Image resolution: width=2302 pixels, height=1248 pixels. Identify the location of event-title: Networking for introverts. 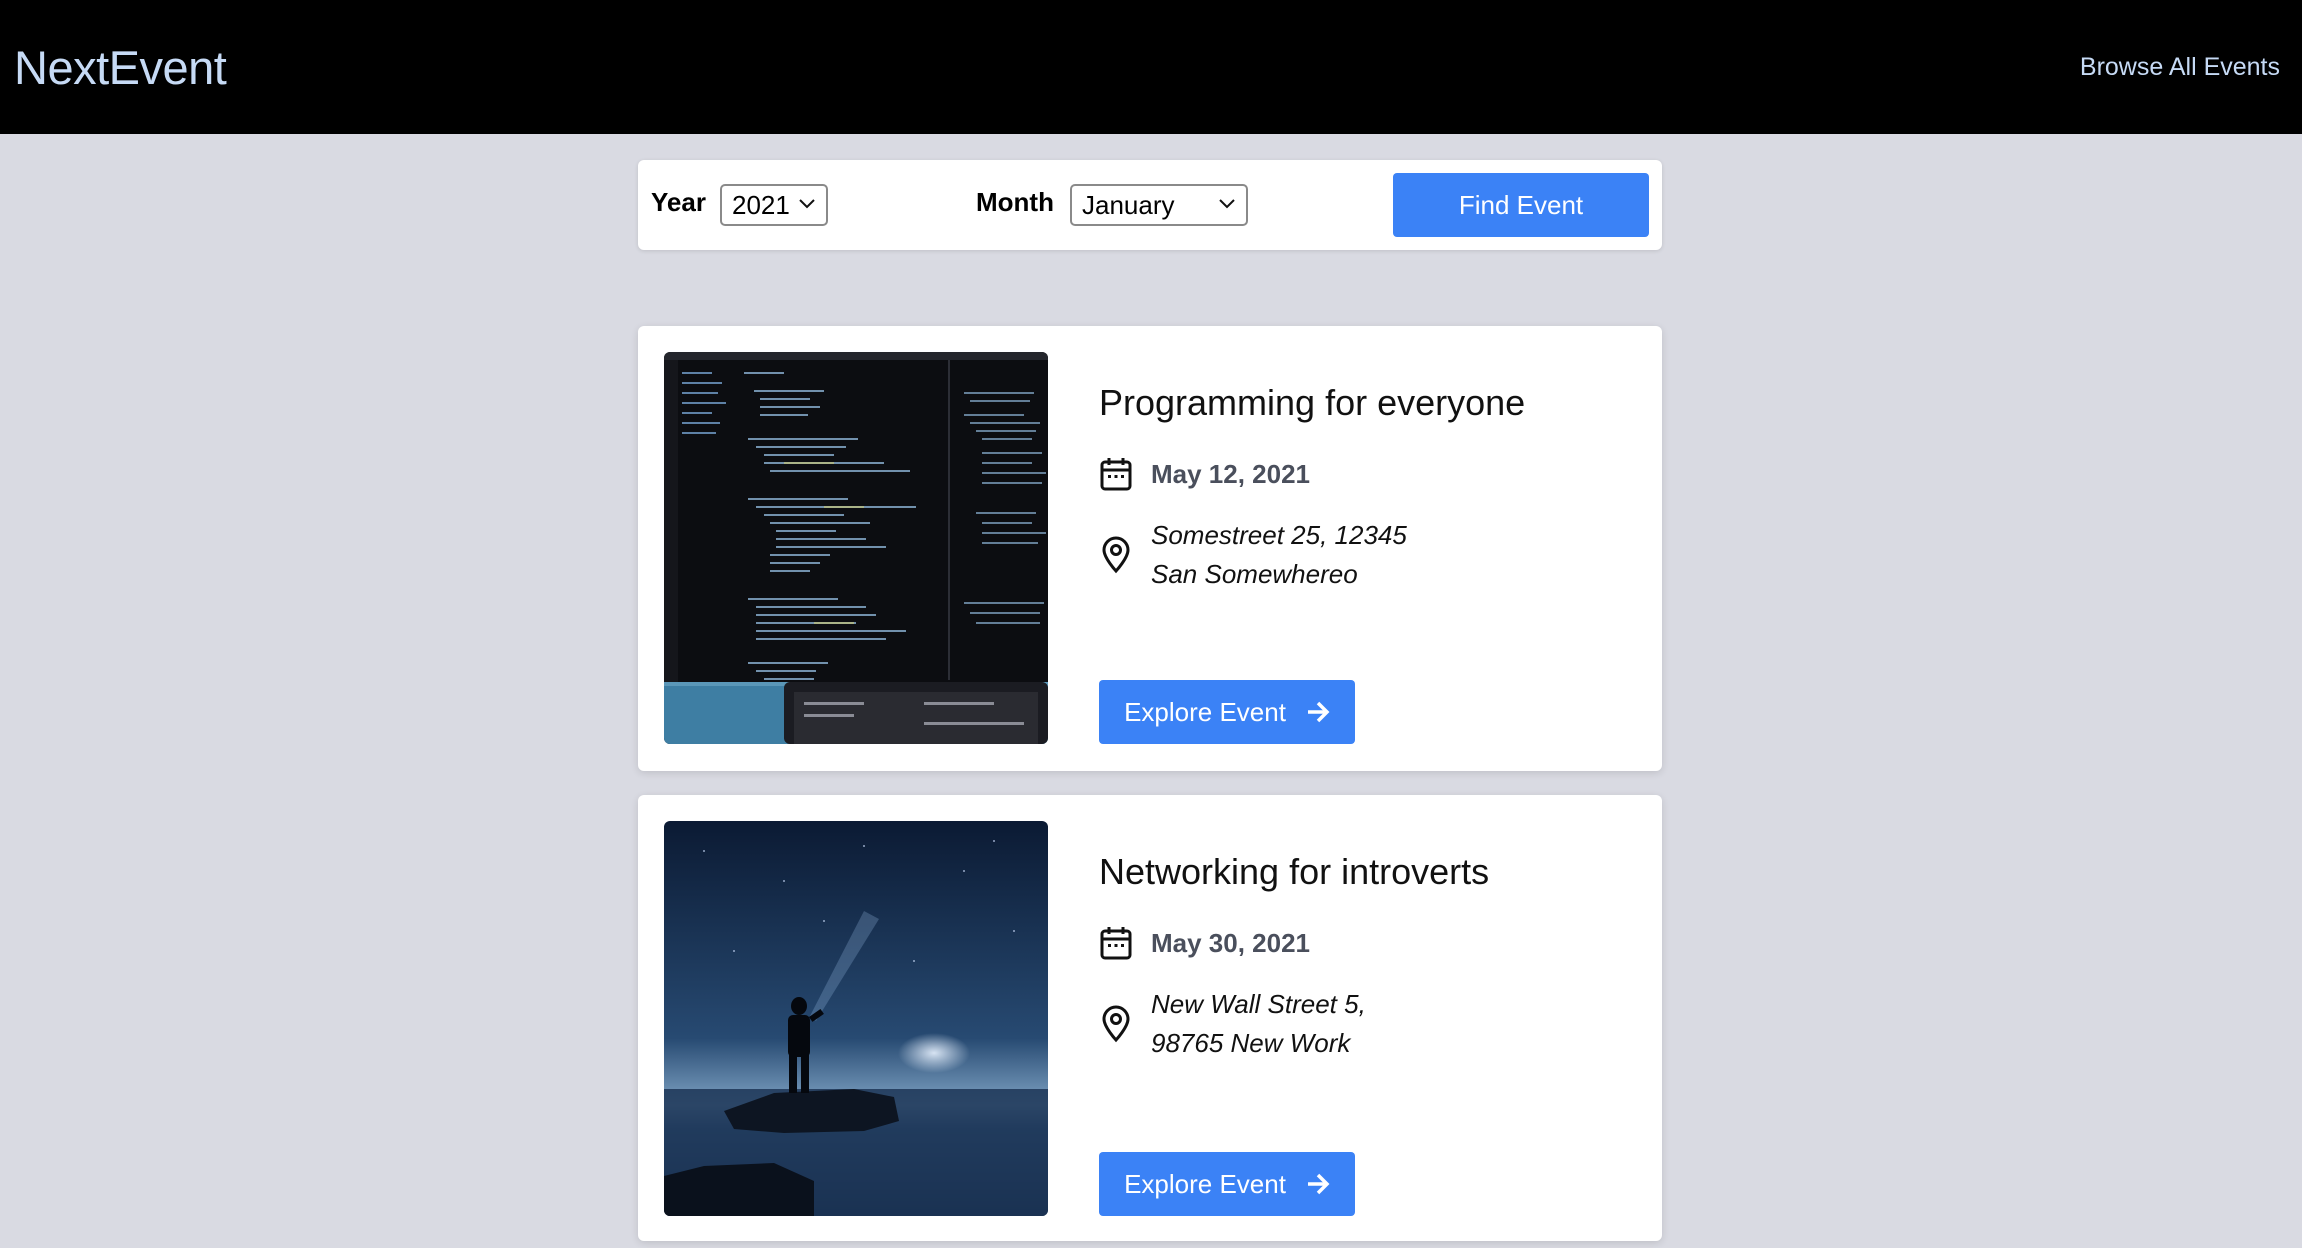
(1294, 871).